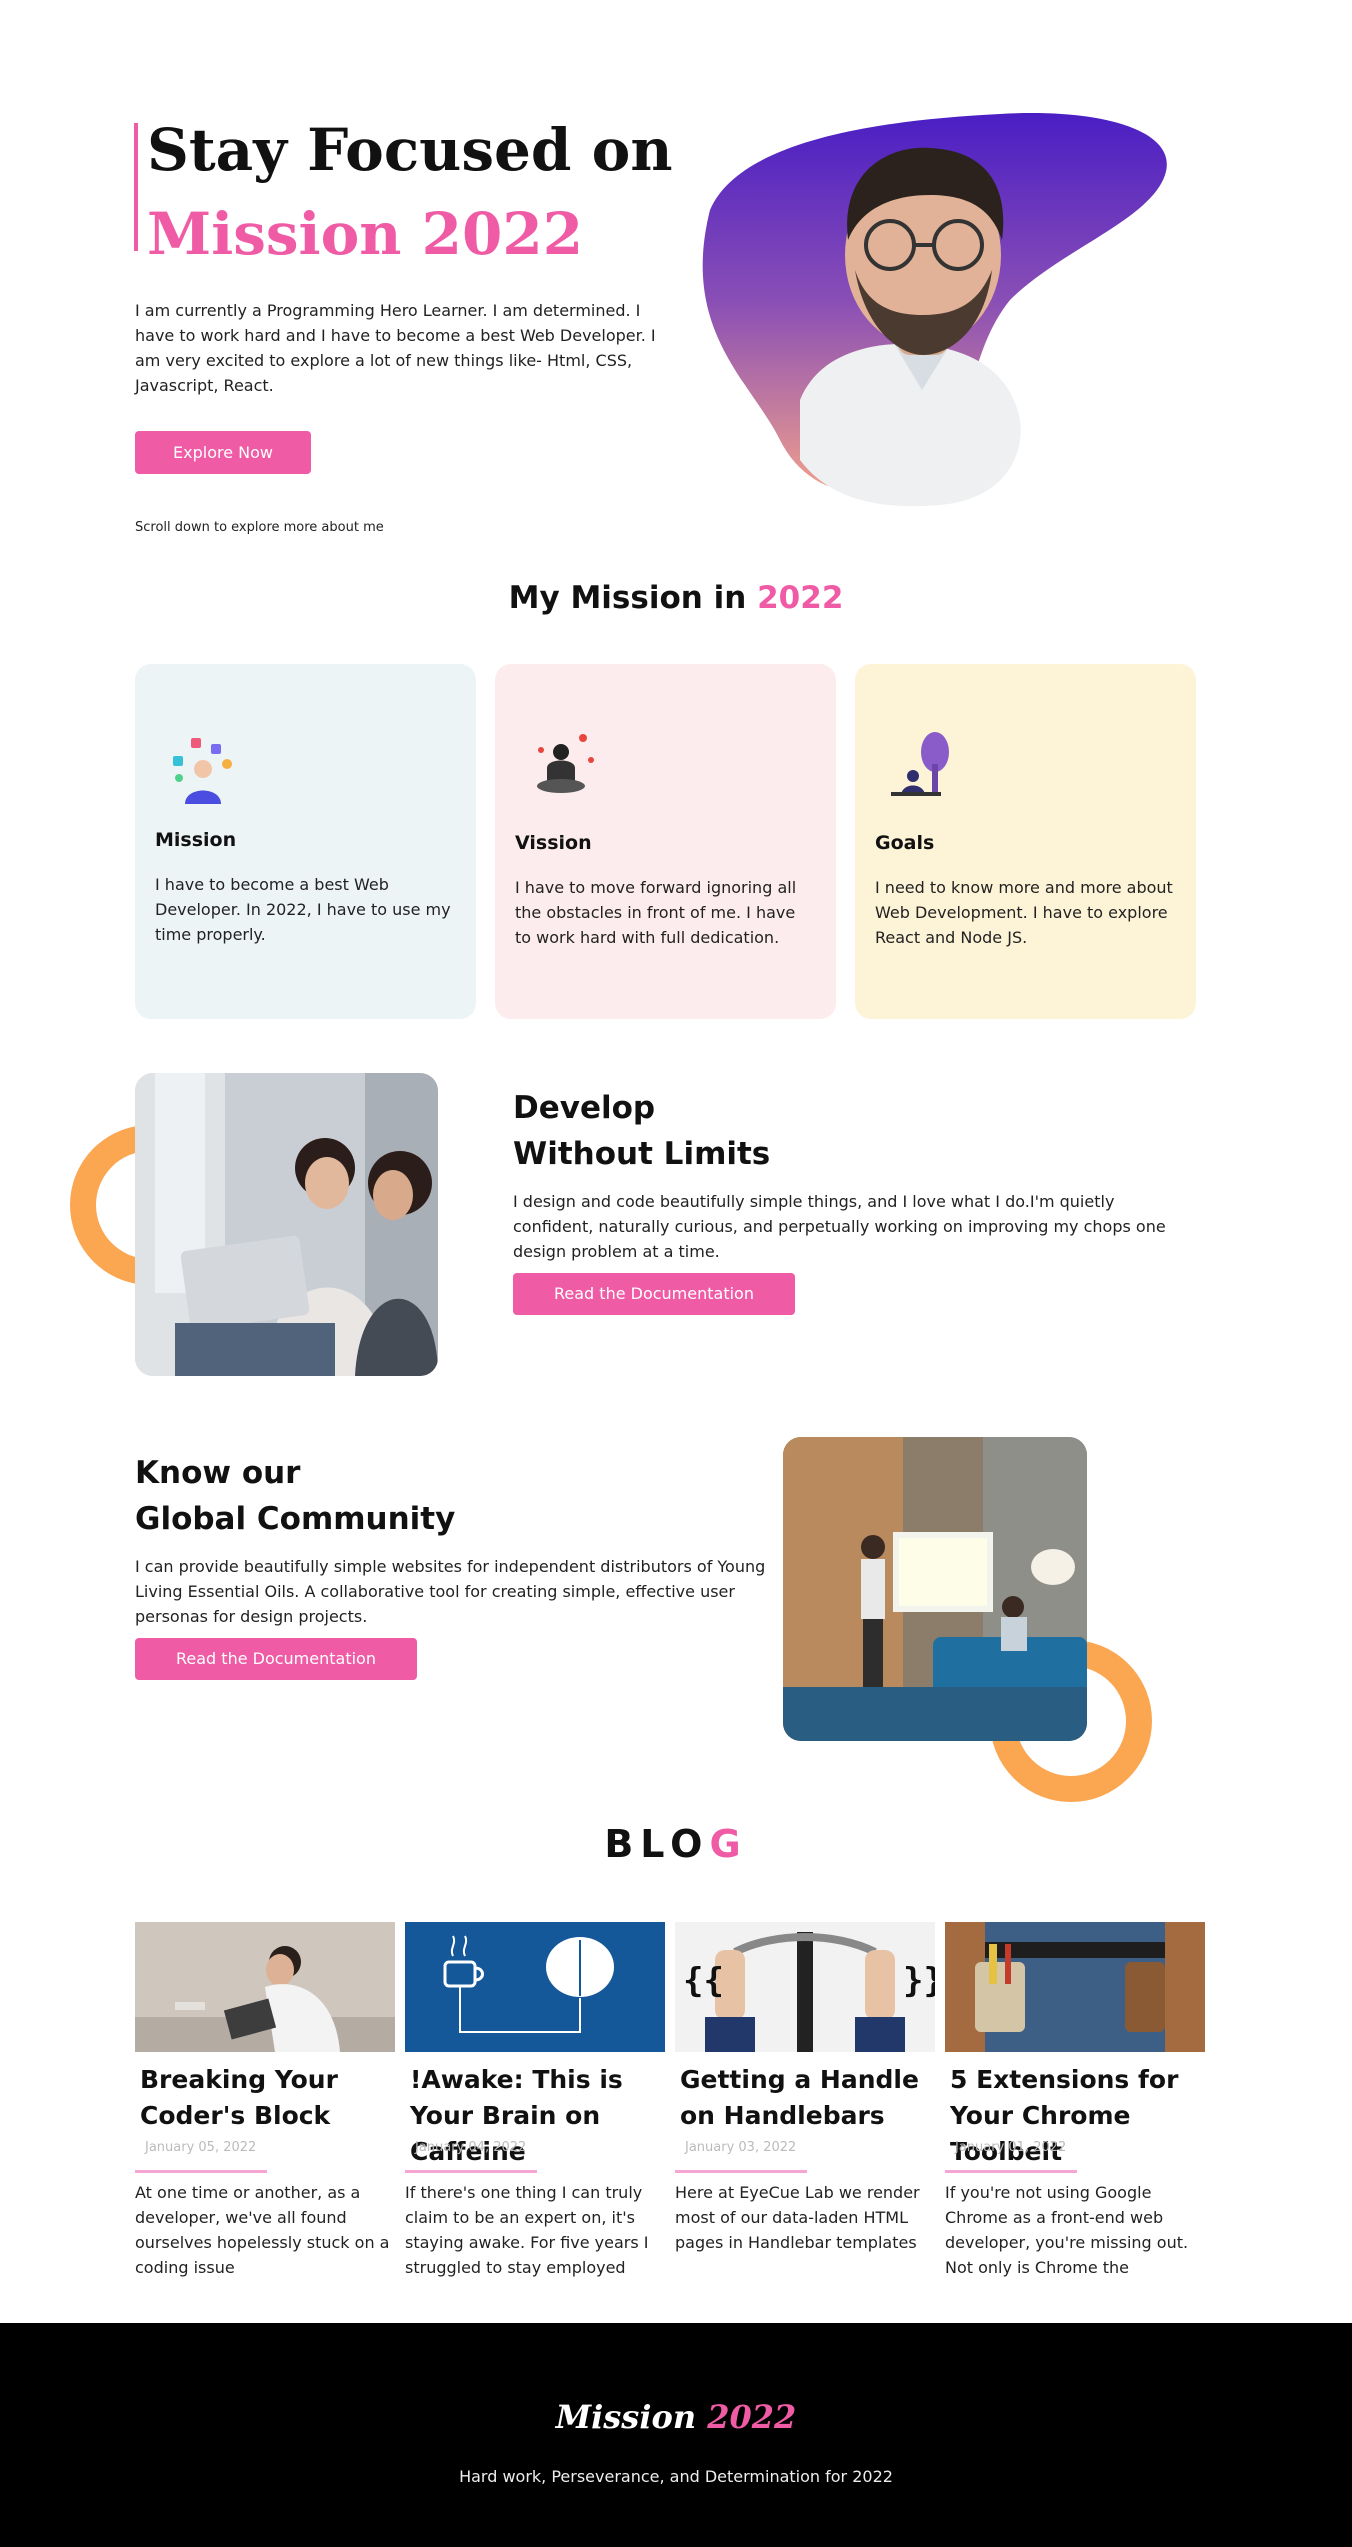  Describe the element at coordinates (934, 310) in the screenshot. I see `hero-portrait` at that location.